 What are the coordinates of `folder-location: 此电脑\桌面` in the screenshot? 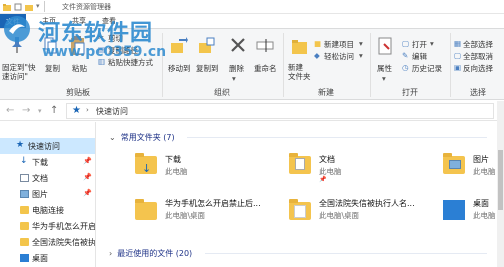 It's located at (339, 215).